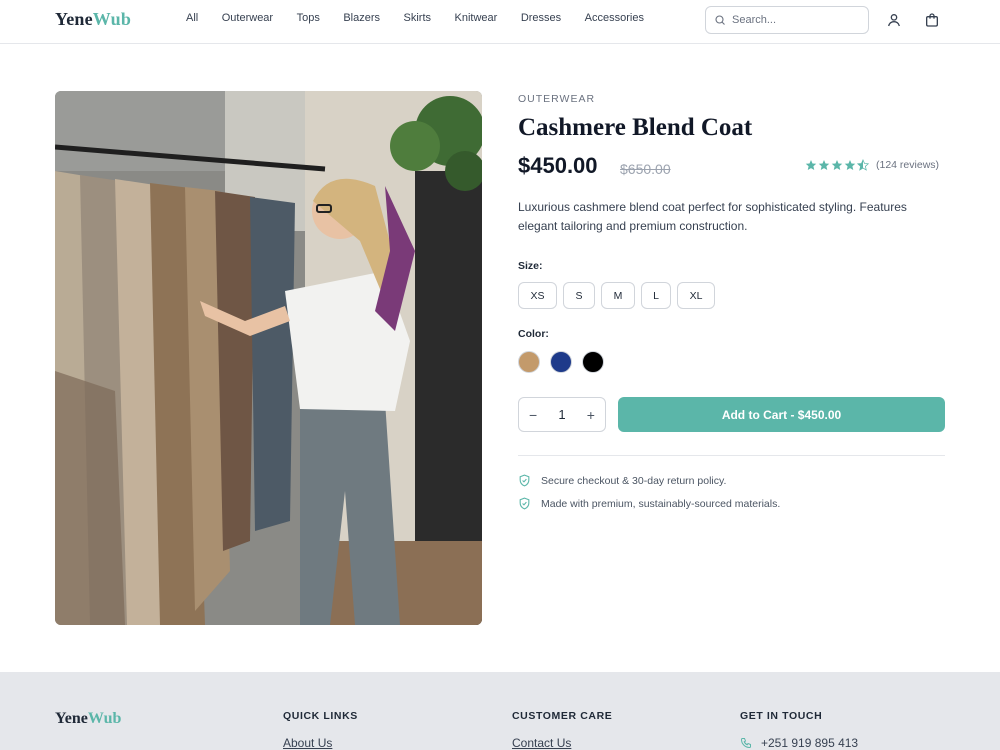 The width and height of the screenshot is (1000, 750). What do you see at coordinates (541, 18) in the screenshot?
I see `nav-dresses: Dresses` at bounding box center [541, 18].